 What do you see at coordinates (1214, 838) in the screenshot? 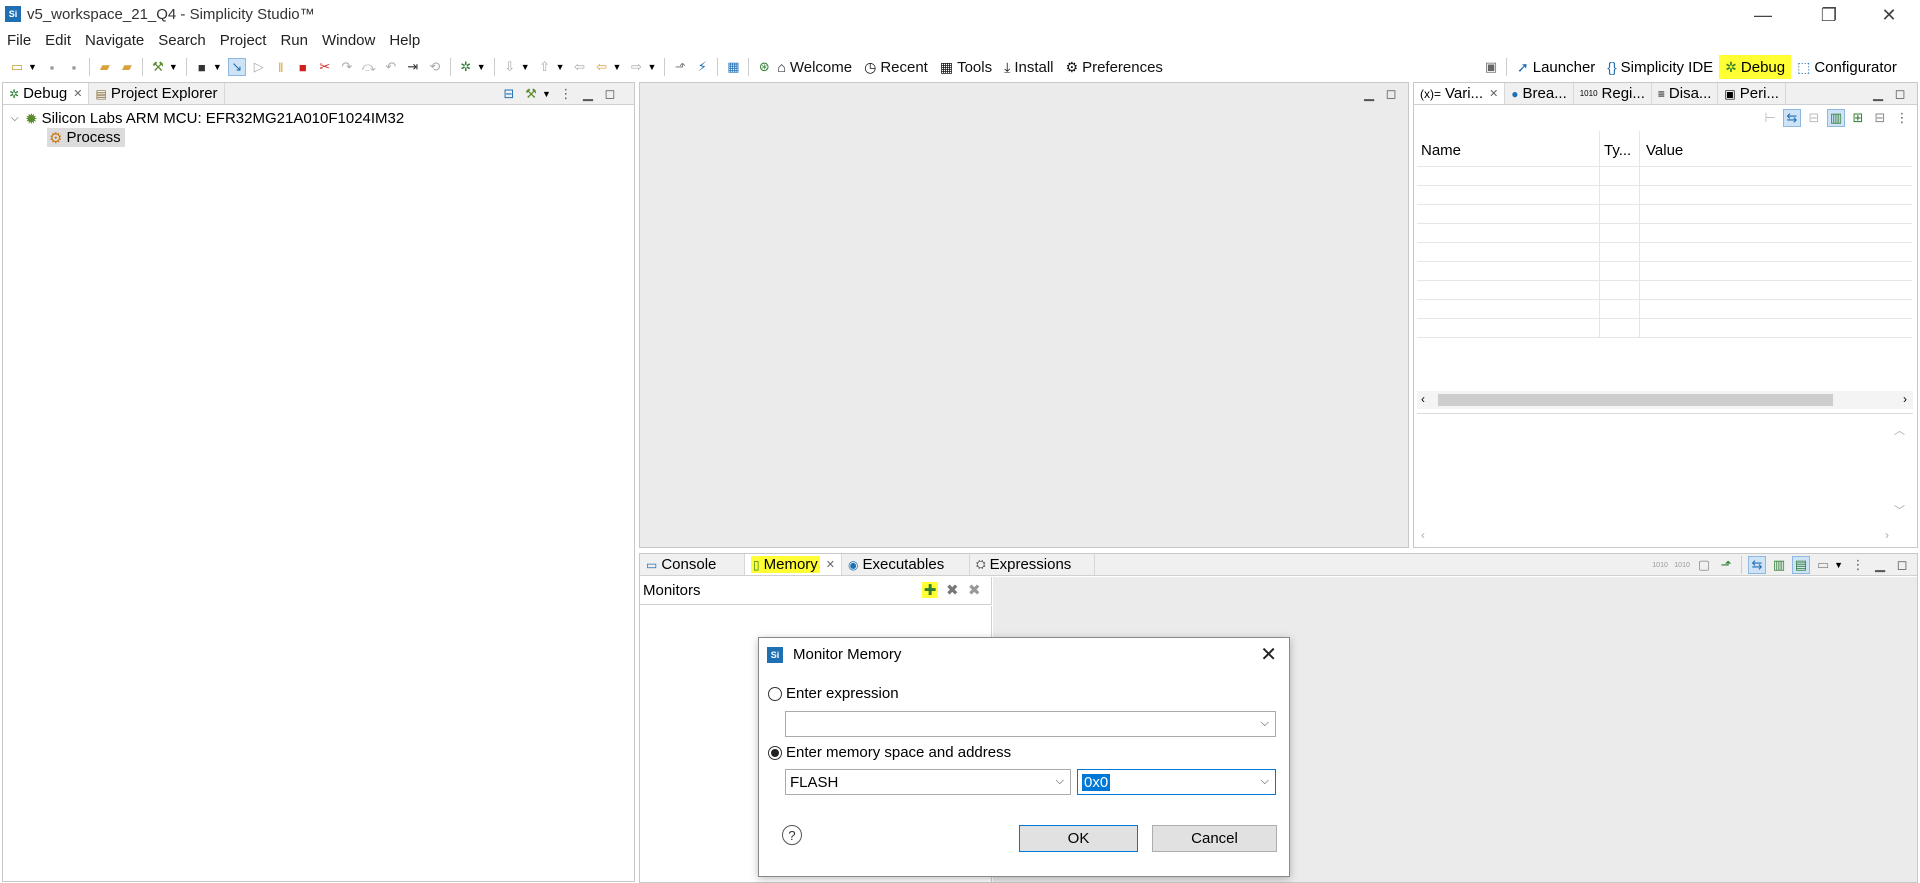
I see `cancel-button: Cancel` at bounding box center [1214, 838].